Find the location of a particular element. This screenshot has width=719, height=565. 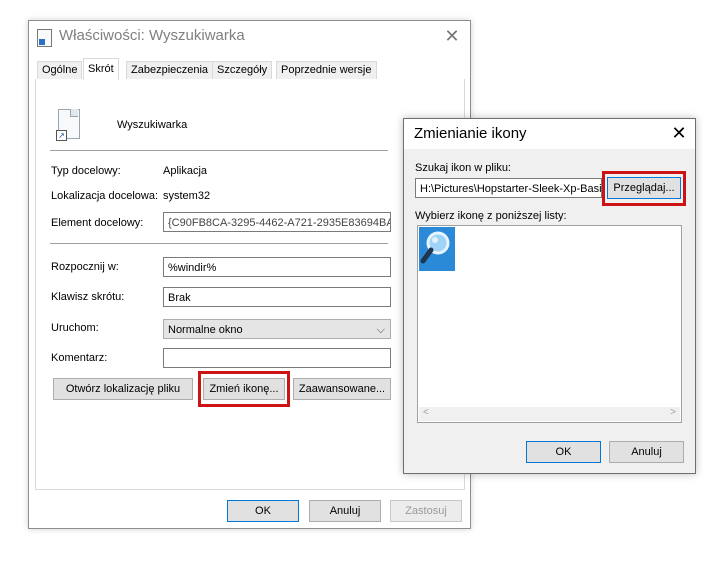

start-in-label: Rozpocznij w: is located at coordinates (85, 267).